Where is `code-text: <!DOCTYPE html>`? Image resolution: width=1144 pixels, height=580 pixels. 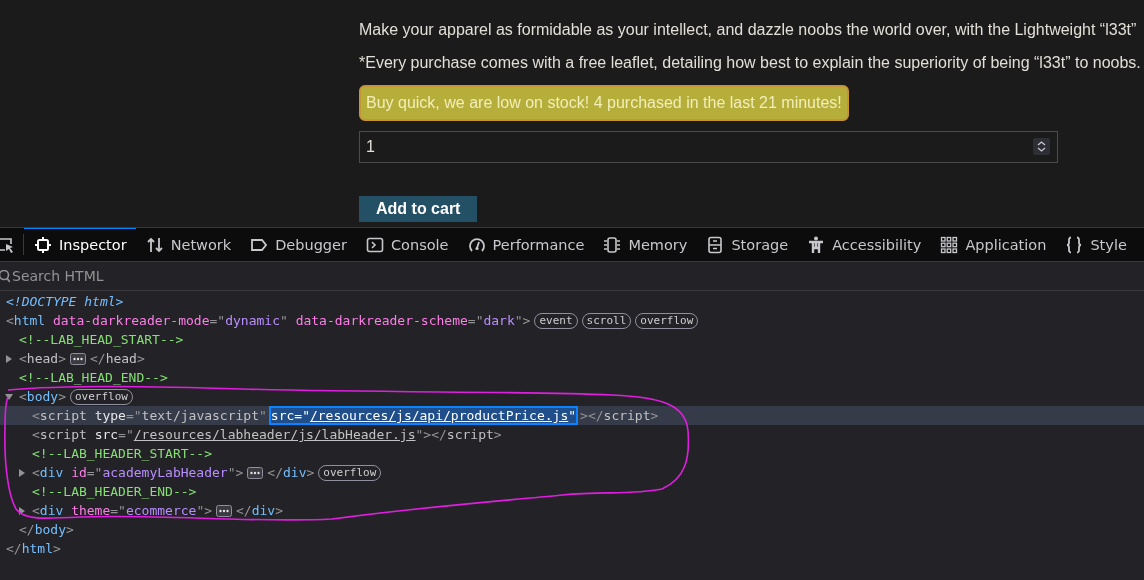
code-text: <!DOCTYPE html> is located at coordinates (65, 301).